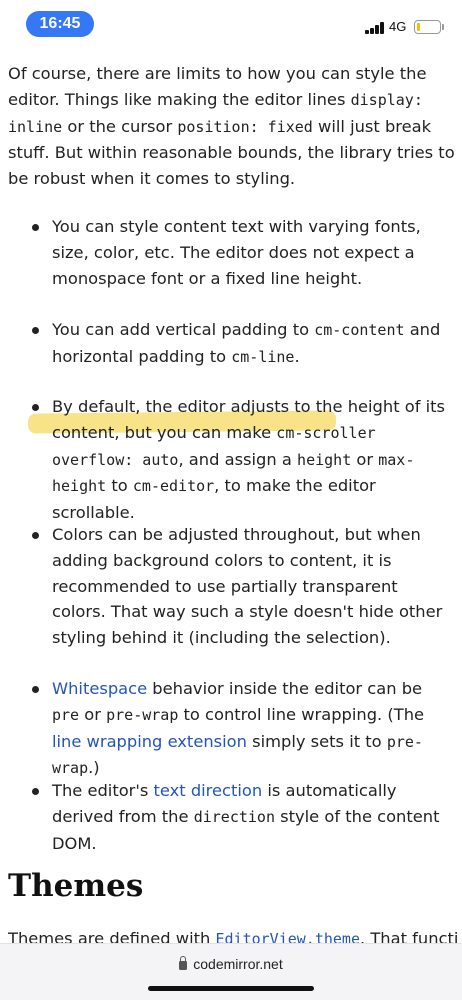 The width and height of the screenshot is (462, 1000). I want to click on battery-level, so click(418, 27).